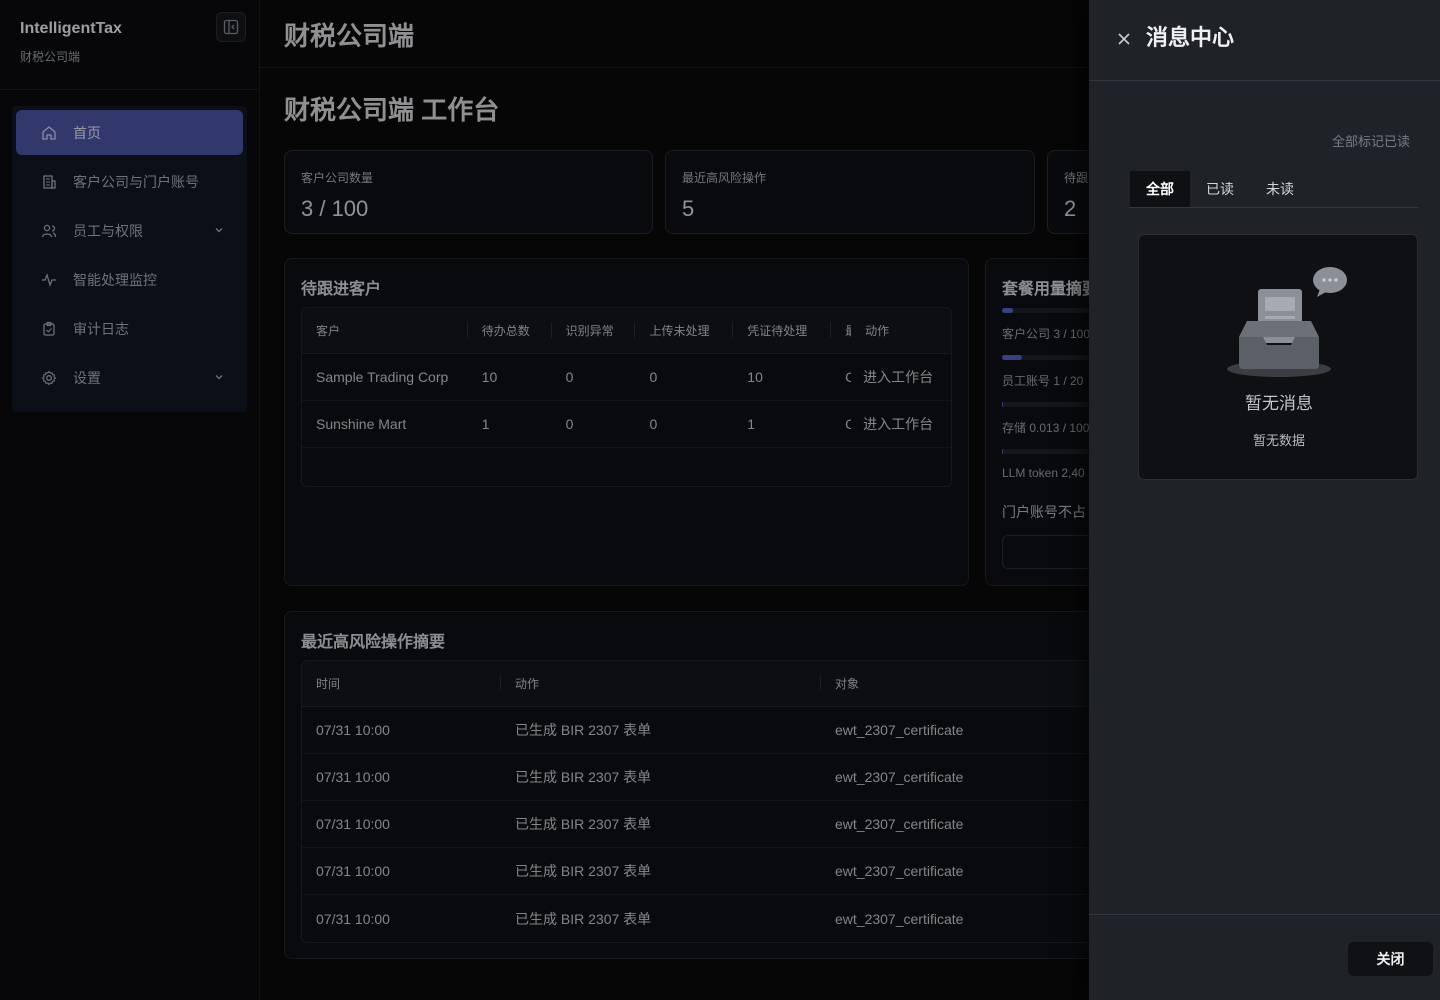  I want to click on empty-state: 暂无消息 暂无数据, so click(1278, 357).